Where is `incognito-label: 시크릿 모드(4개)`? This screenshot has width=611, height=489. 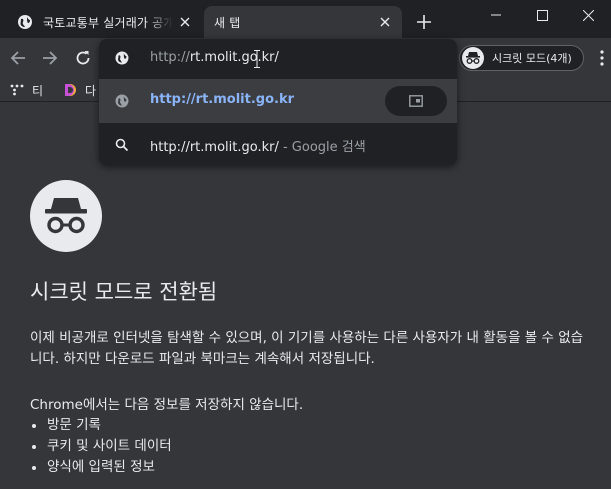
incognito-label: 시크릿 모드(4개) is located at coordinates (532, 58).